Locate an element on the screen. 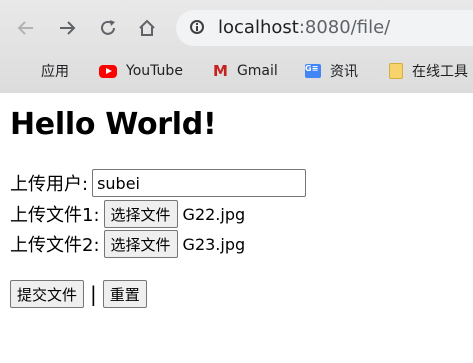  file1-name: G22.jpg is located at coordinates (214, 214).